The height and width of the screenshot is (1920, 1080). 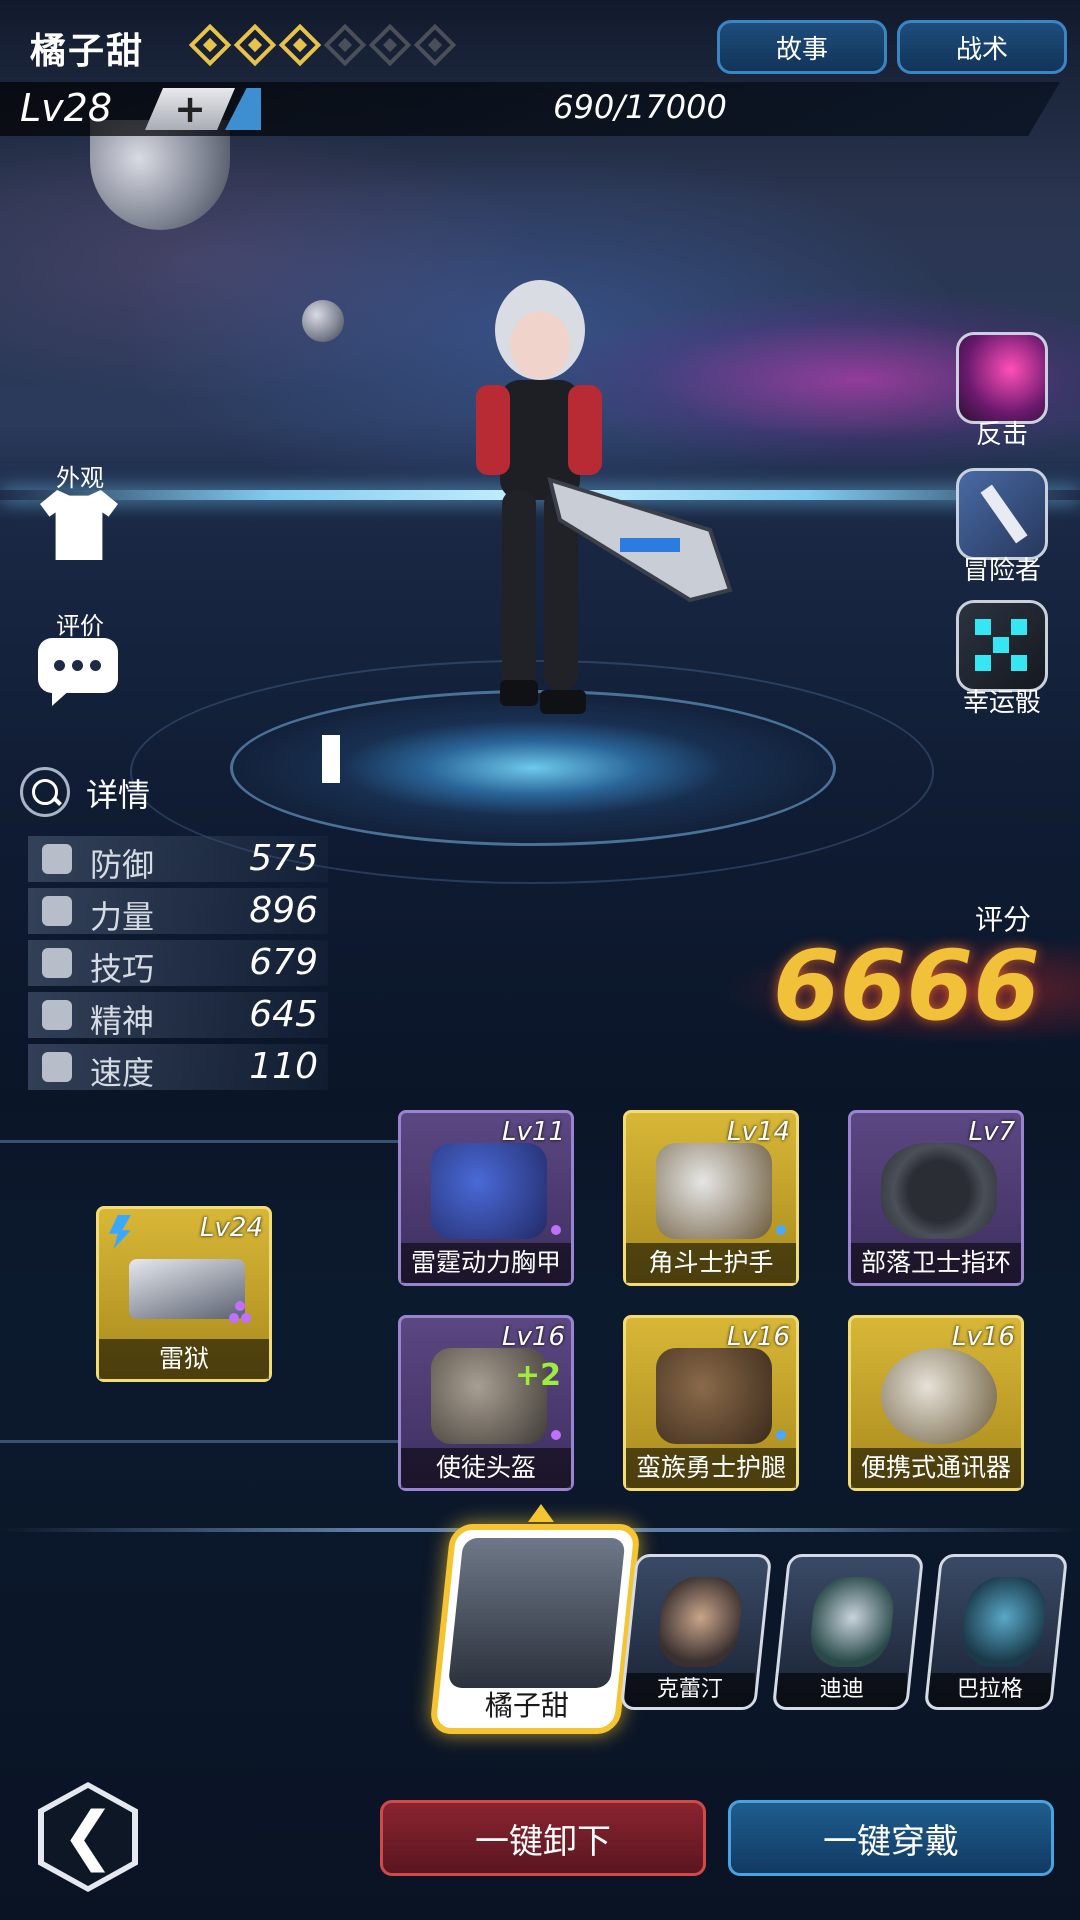 What do you see at coordinates (714, 1191) in the screenshot?
I see `gauntlet-icon` at bounding box center [714, 1191].